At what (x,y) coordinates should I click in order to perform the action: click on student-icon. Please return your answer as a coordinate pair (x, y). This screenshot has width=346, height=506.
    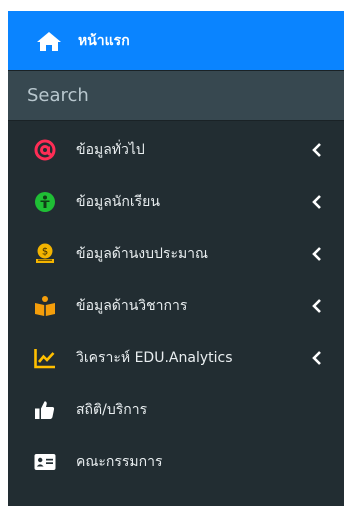
    Looking at the image, I should click on (45, 202).